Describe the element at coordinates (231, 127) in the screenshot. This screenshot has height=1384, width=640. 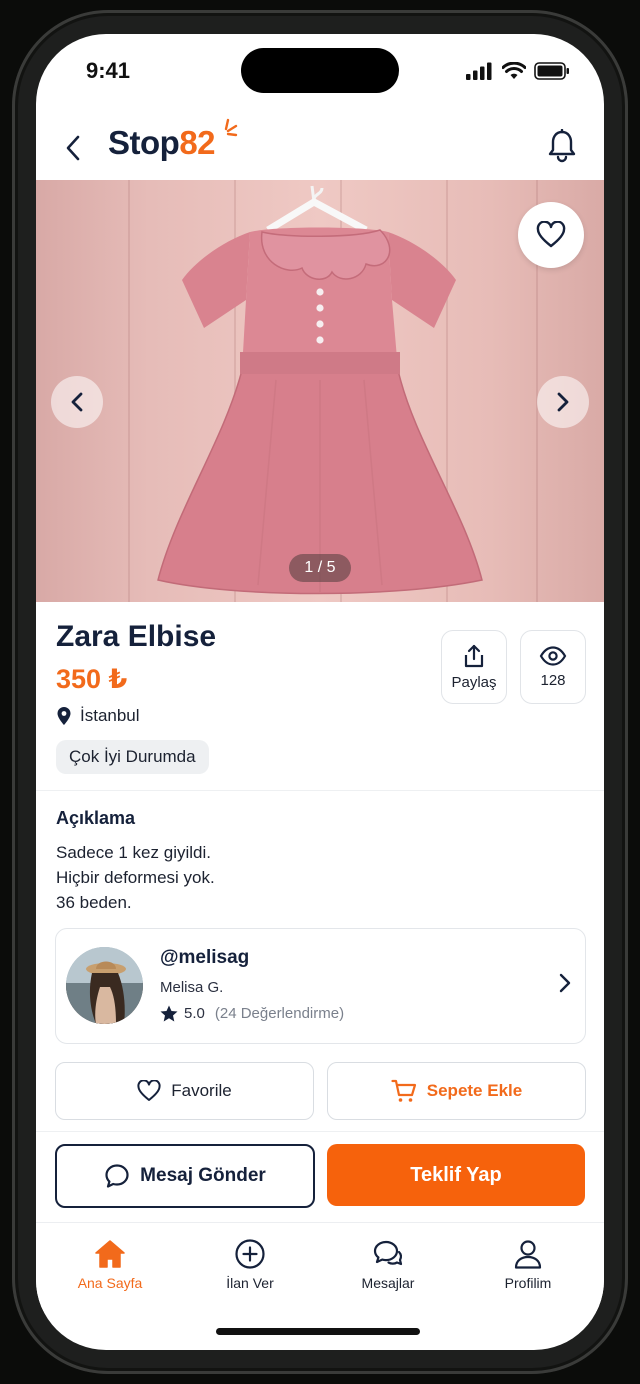
I see `logo-spark-icon` at that location.